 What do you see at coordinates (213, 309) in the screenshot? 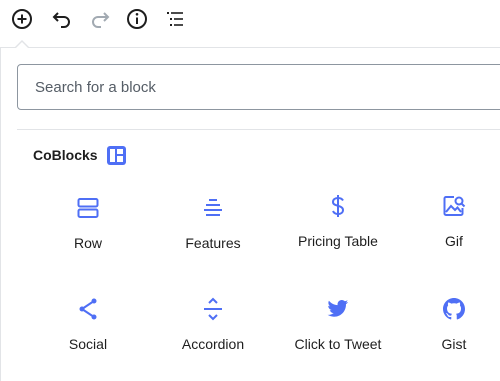
I see `accordion-icon` at bounding box center [213, 309].